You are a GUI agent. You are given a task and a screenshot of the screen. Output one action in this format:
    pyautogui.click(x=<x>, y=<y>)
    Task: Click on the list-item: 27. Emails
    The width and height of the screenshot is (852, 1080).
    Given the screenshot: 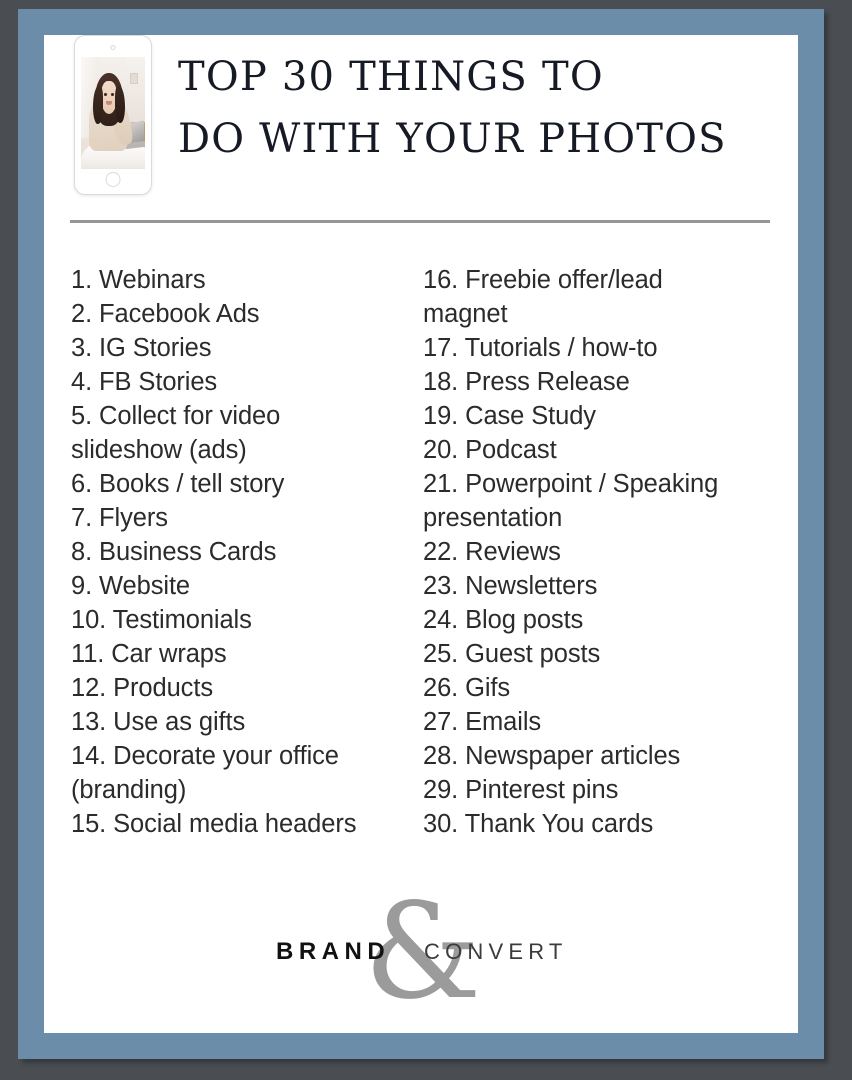 What is the action you would take?
    pyautogui.click(x=482, y=722)
    